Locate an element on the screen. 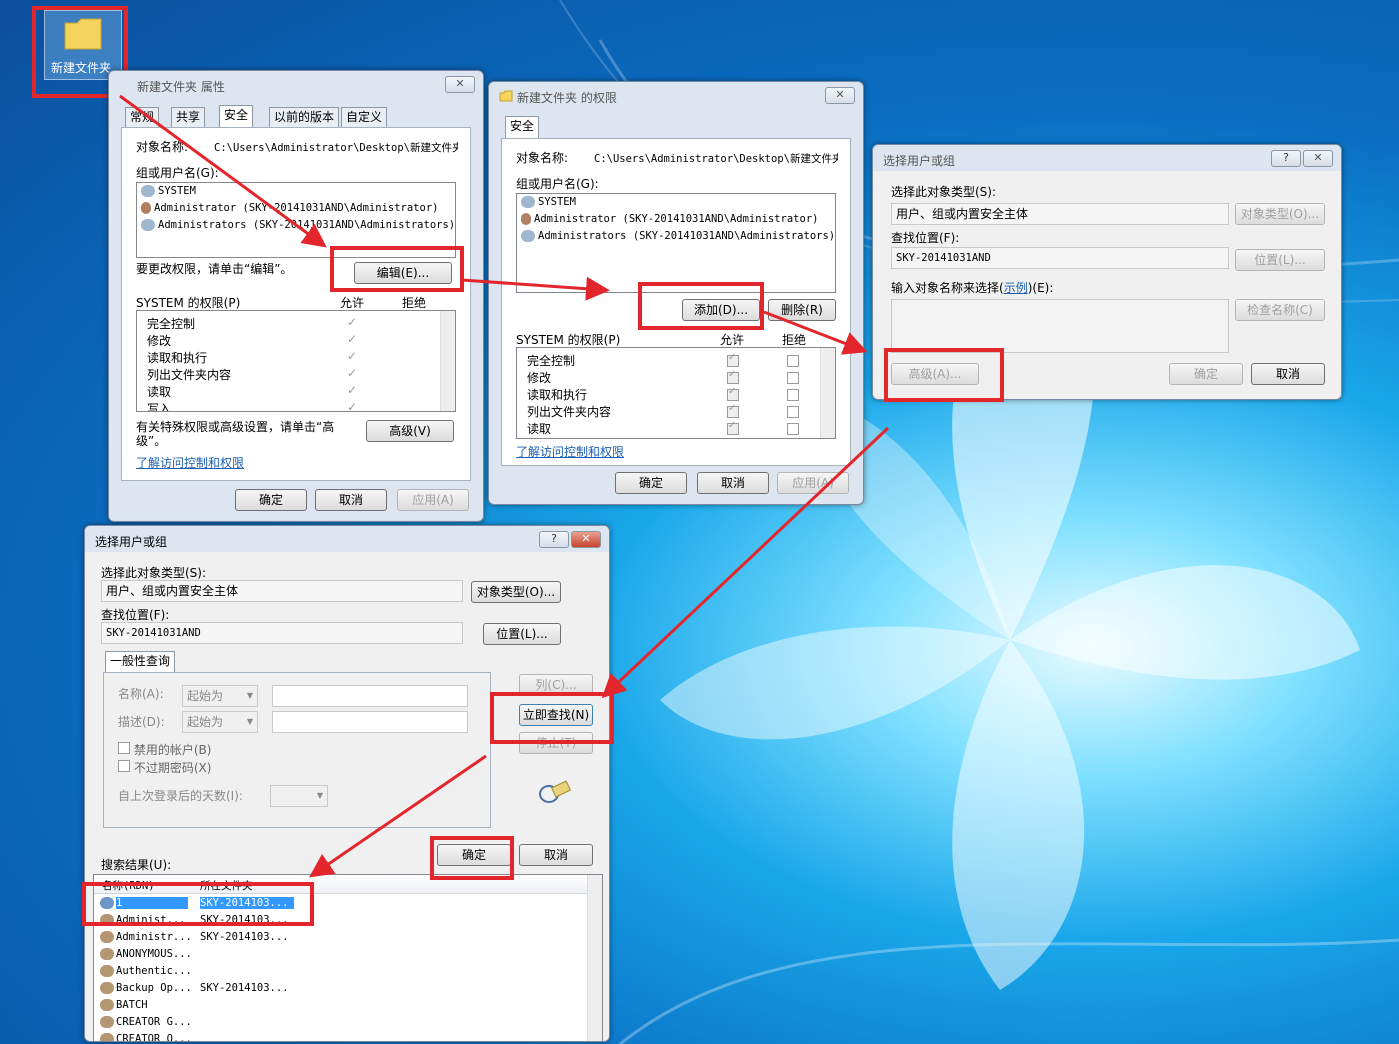  name-mode-select: 起始为 ▼ is located at coordinates (220, 696).